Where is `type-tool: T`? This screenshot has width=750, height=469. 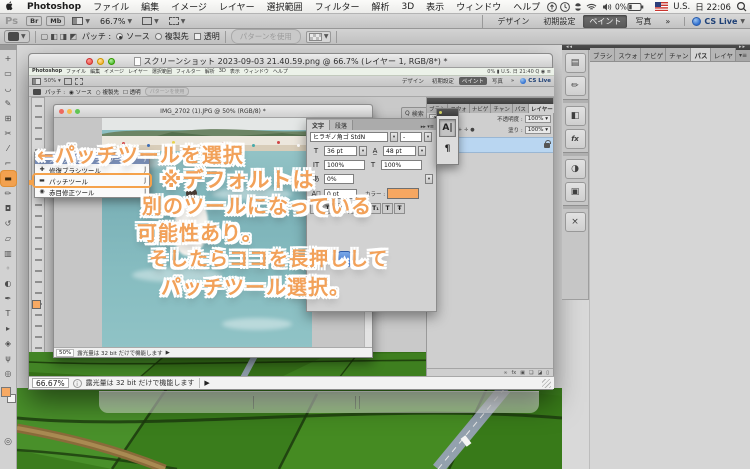 type-tool: T is located at coordinates (8, 313).